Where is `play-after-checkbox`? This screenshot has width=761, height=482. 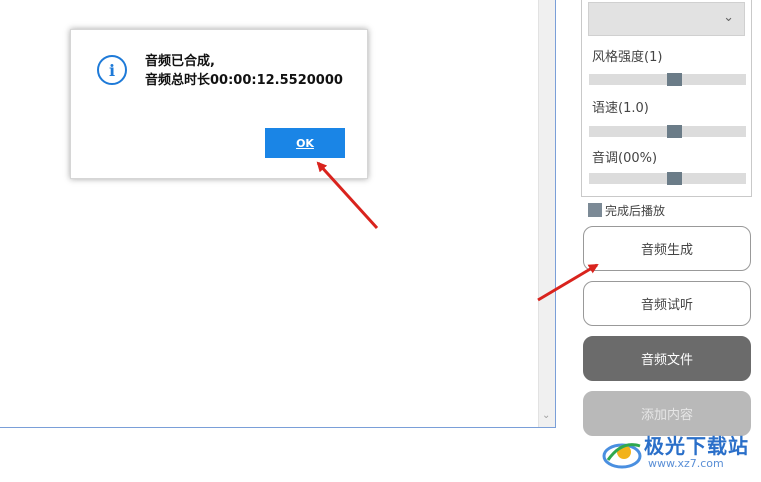
play-after-checkbox is located at coordinates (595, 210).